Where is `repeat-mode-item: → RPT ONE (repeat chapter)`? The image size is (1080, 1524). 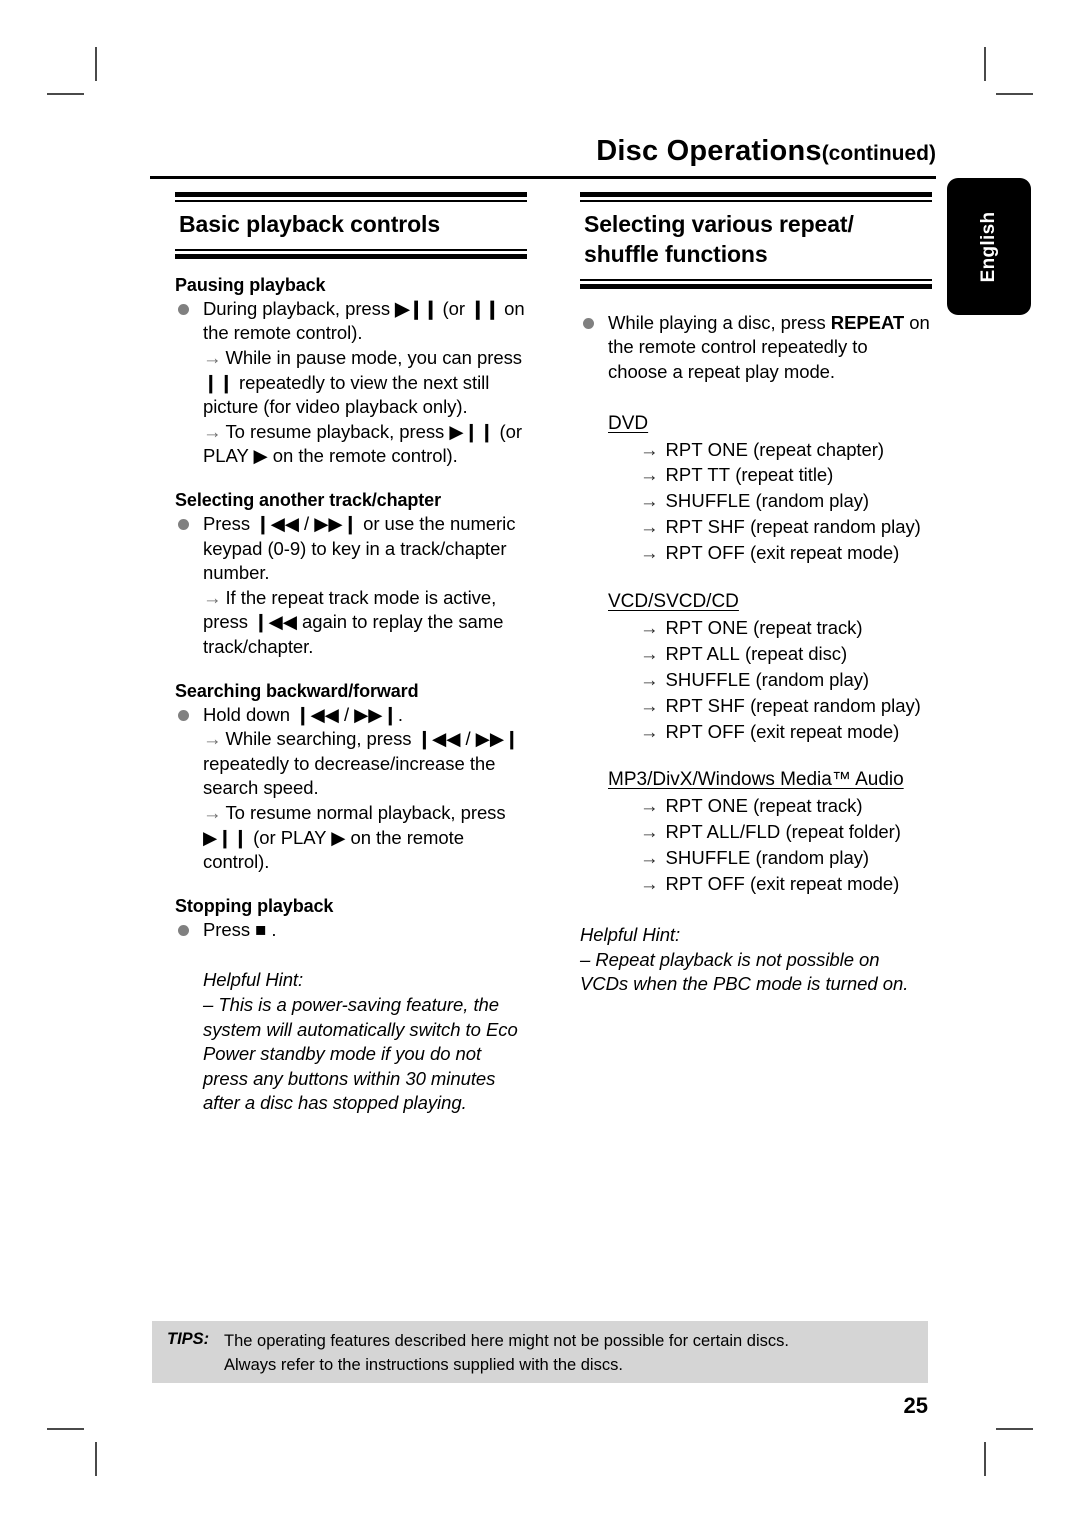 repeat-mode-item: → RPT ONE (repeat chapter) is located at coordinates (756, 450).